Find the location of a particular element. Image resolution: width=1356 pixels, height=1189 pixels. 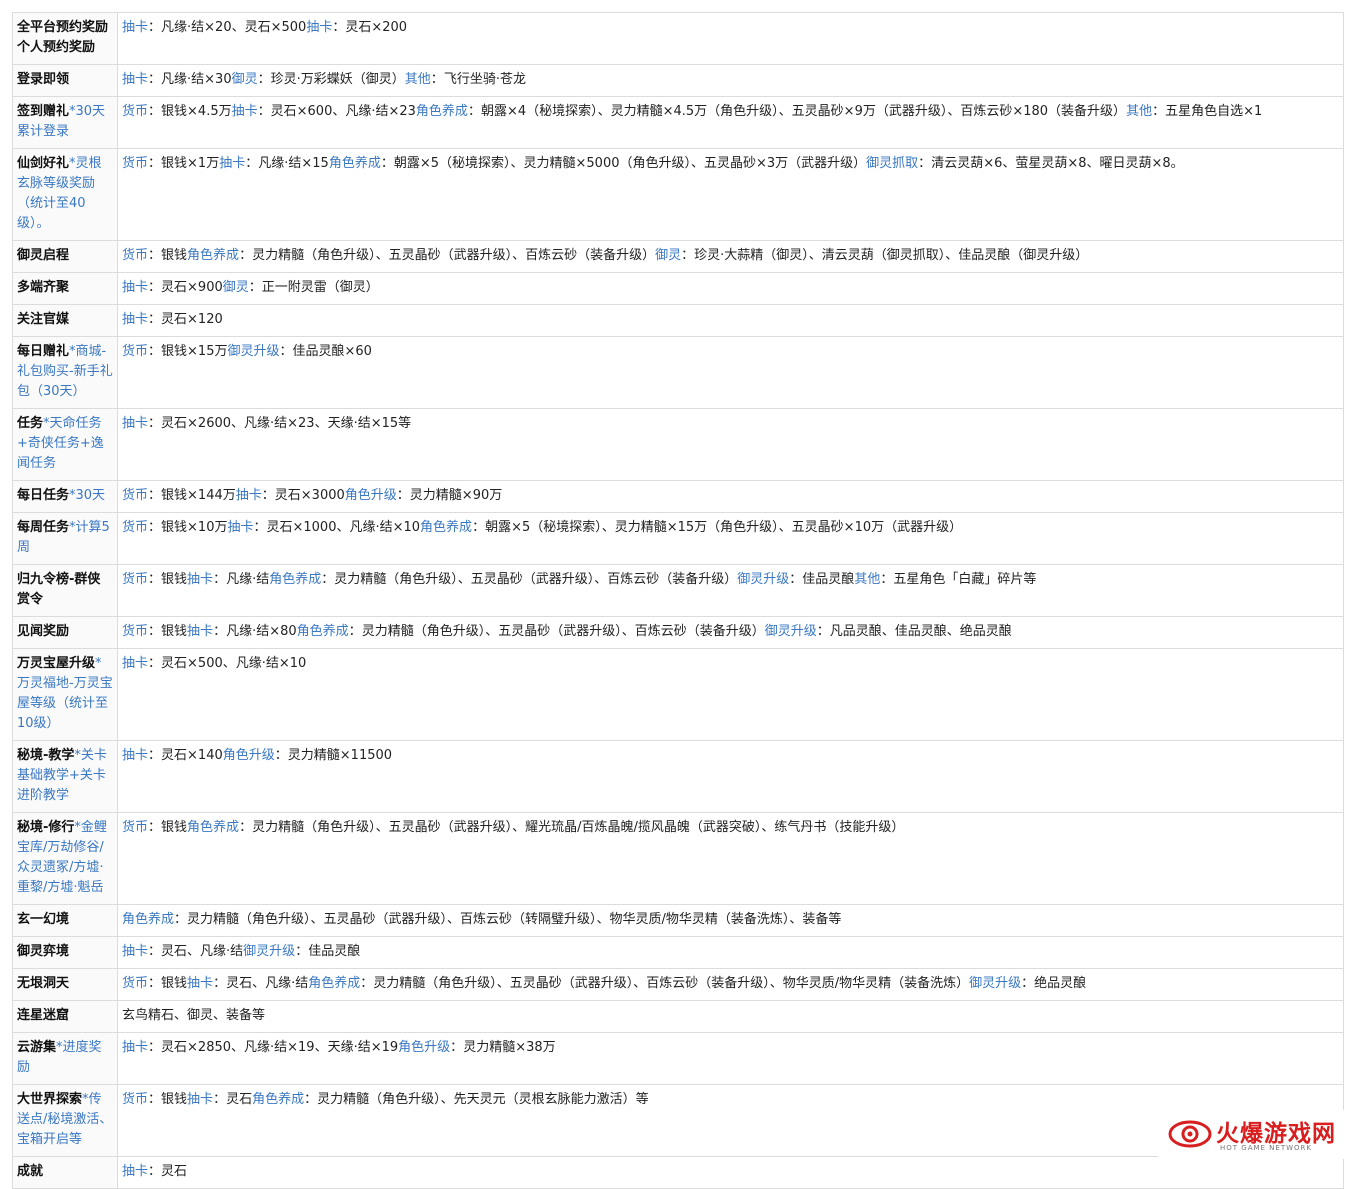

reward-source: 玄一幻境 is located at coordinates (43, 919).